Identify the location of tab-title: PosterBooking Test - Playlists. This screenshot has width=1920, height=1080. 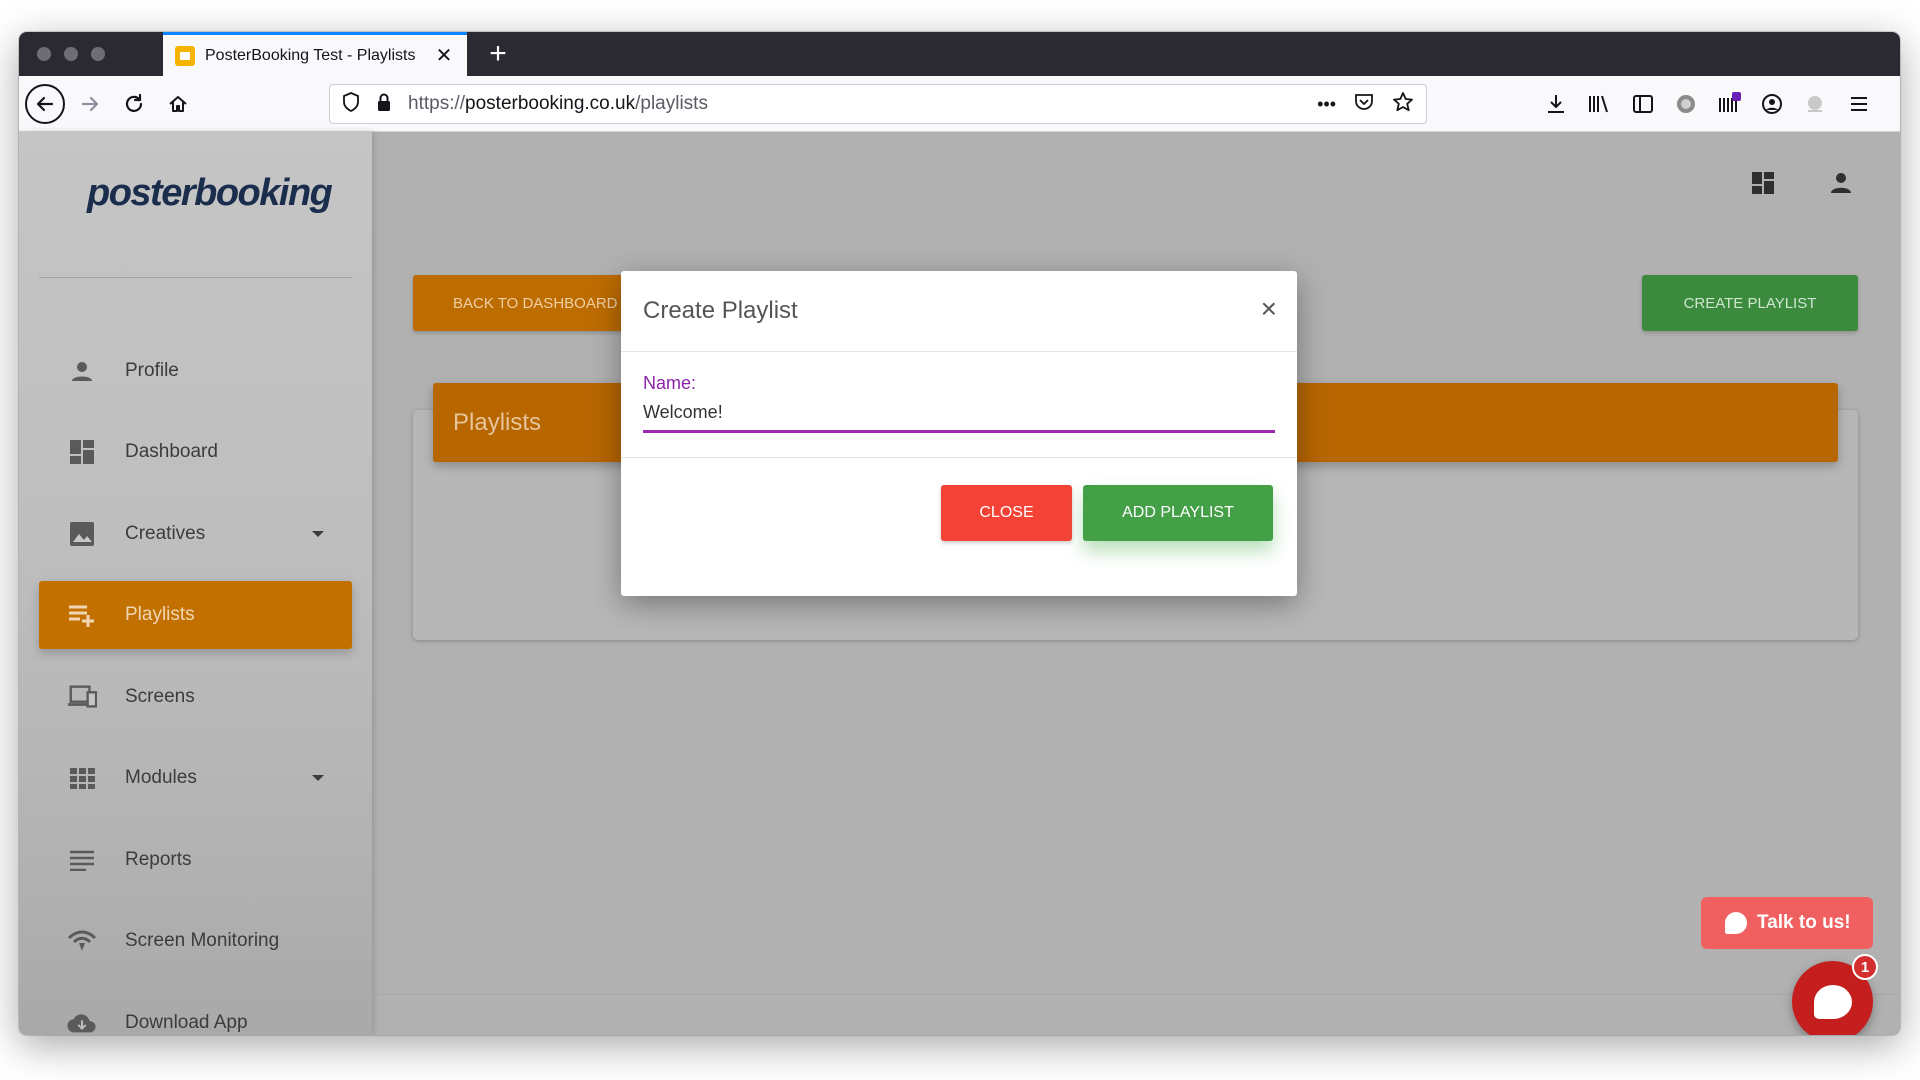
(310, 55).